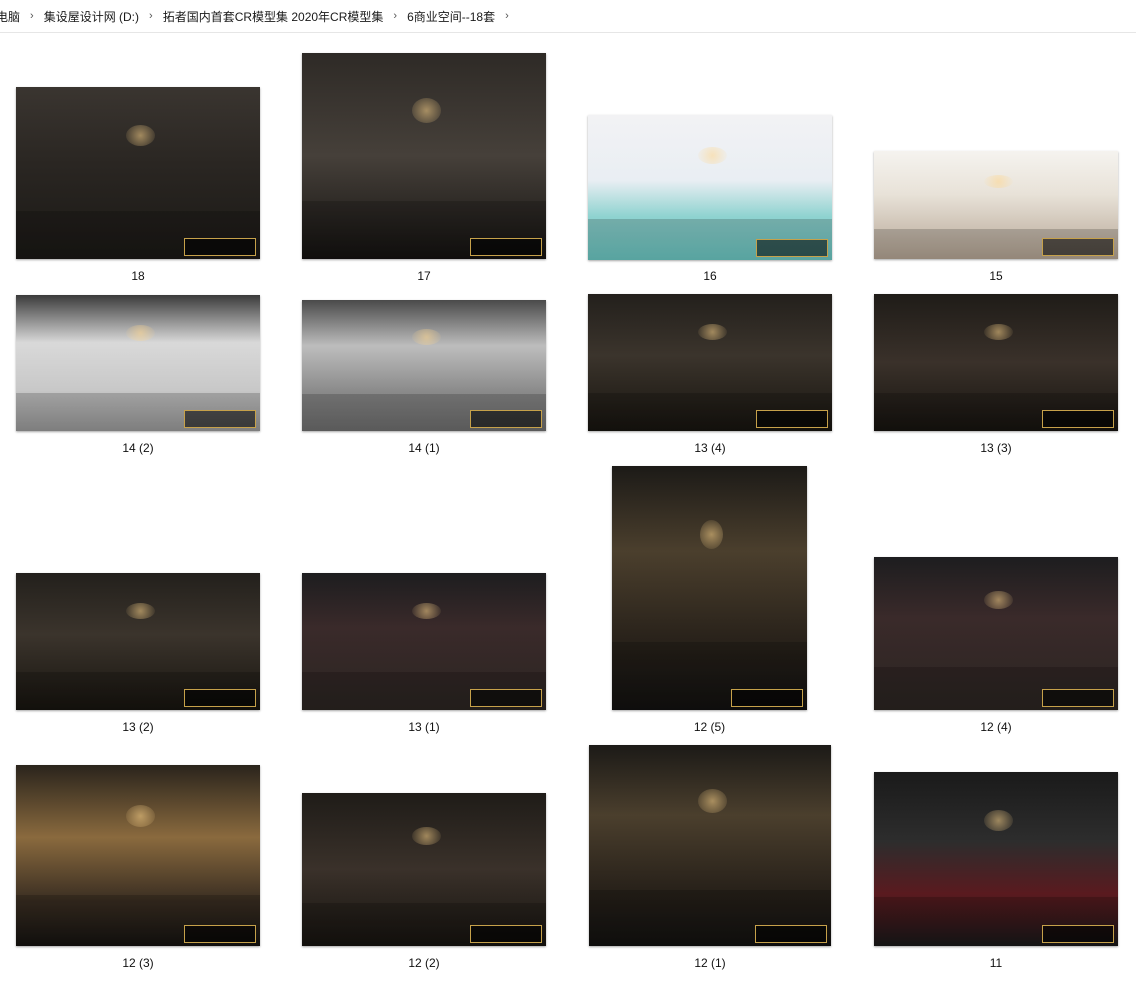 The image size is (1136, 981). I want to click on file-name-label: 13 (2), so click(138, 727).